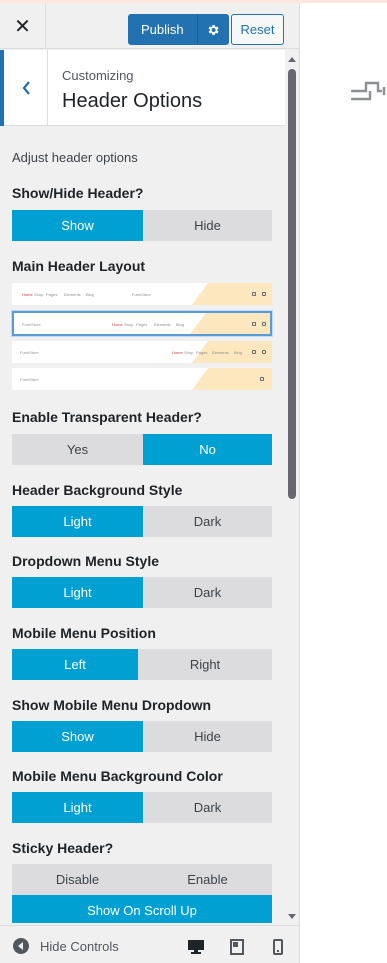 This screenshot has height=963, width=387. I want to click on sticky-disable-option: Disable, so click(77, 879).